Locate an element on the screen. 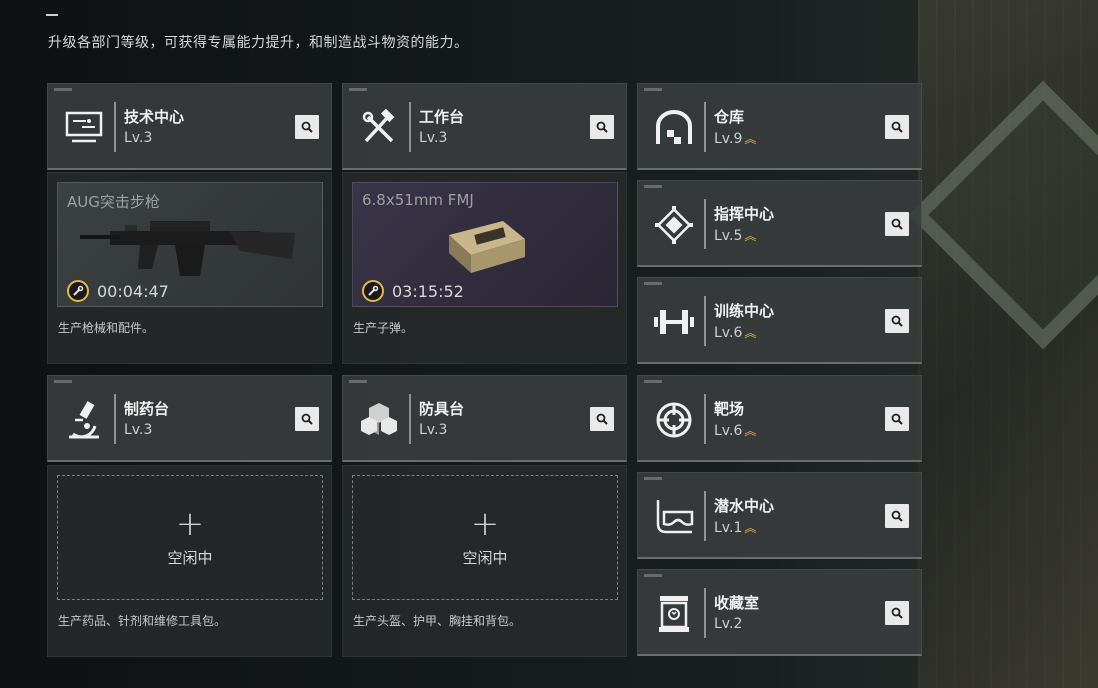  production-timer: 03:15:52 is located at coordinates (413, 291).